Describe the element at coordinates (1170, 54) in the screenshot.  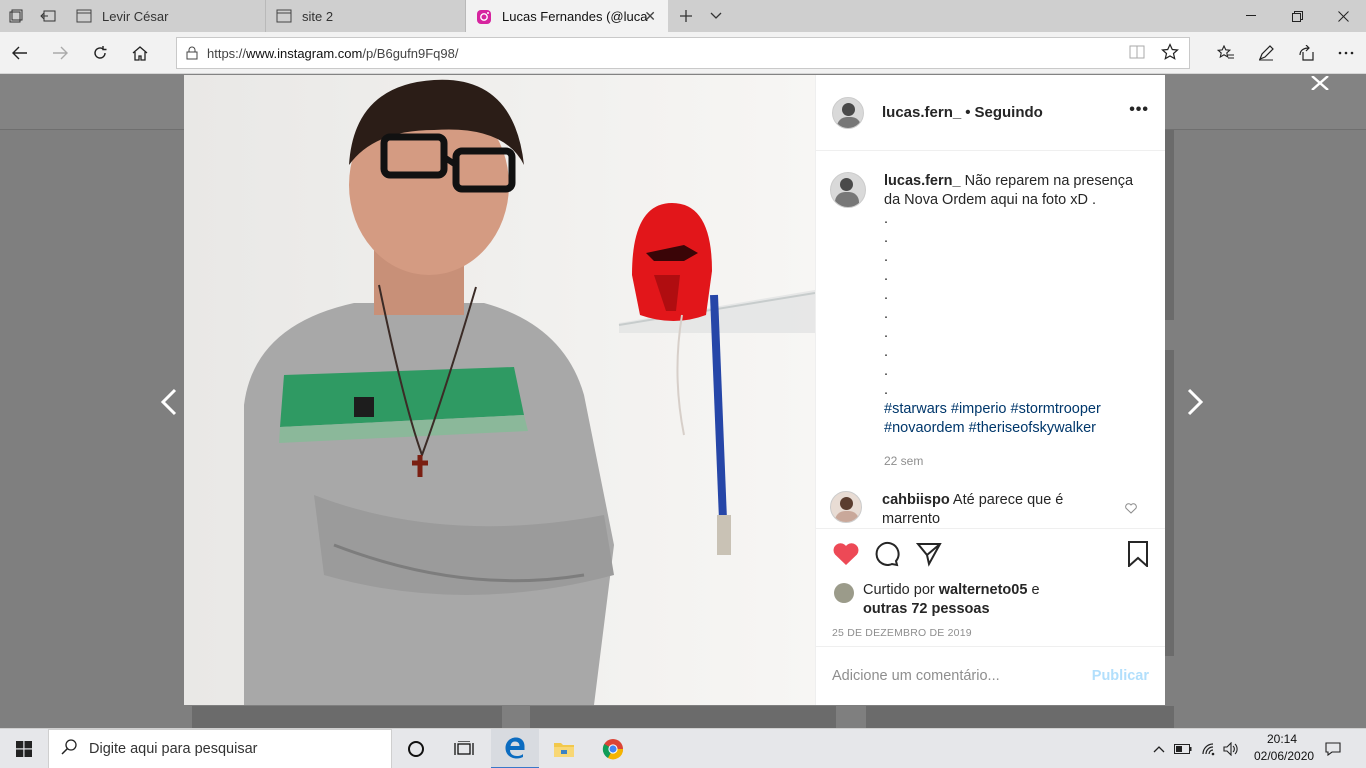
I see `favorite-star-icon` at that location.